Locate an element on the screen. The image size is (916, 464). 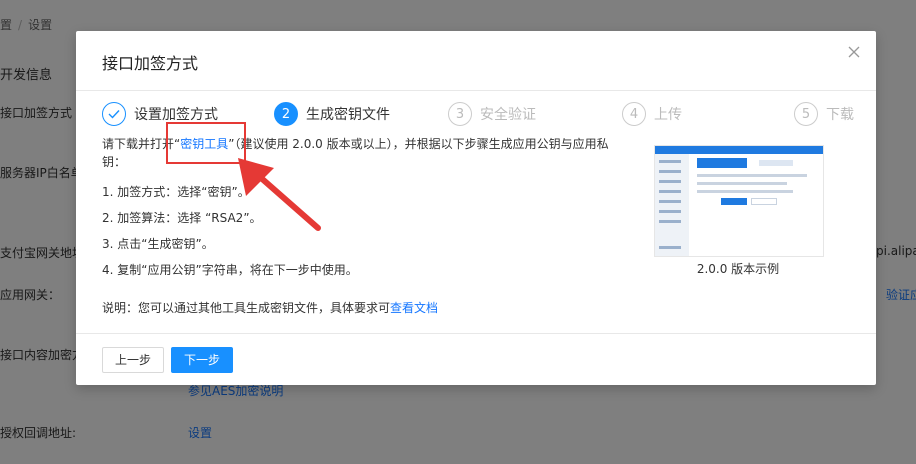
preview-tab is located at coordinates (722, 163).